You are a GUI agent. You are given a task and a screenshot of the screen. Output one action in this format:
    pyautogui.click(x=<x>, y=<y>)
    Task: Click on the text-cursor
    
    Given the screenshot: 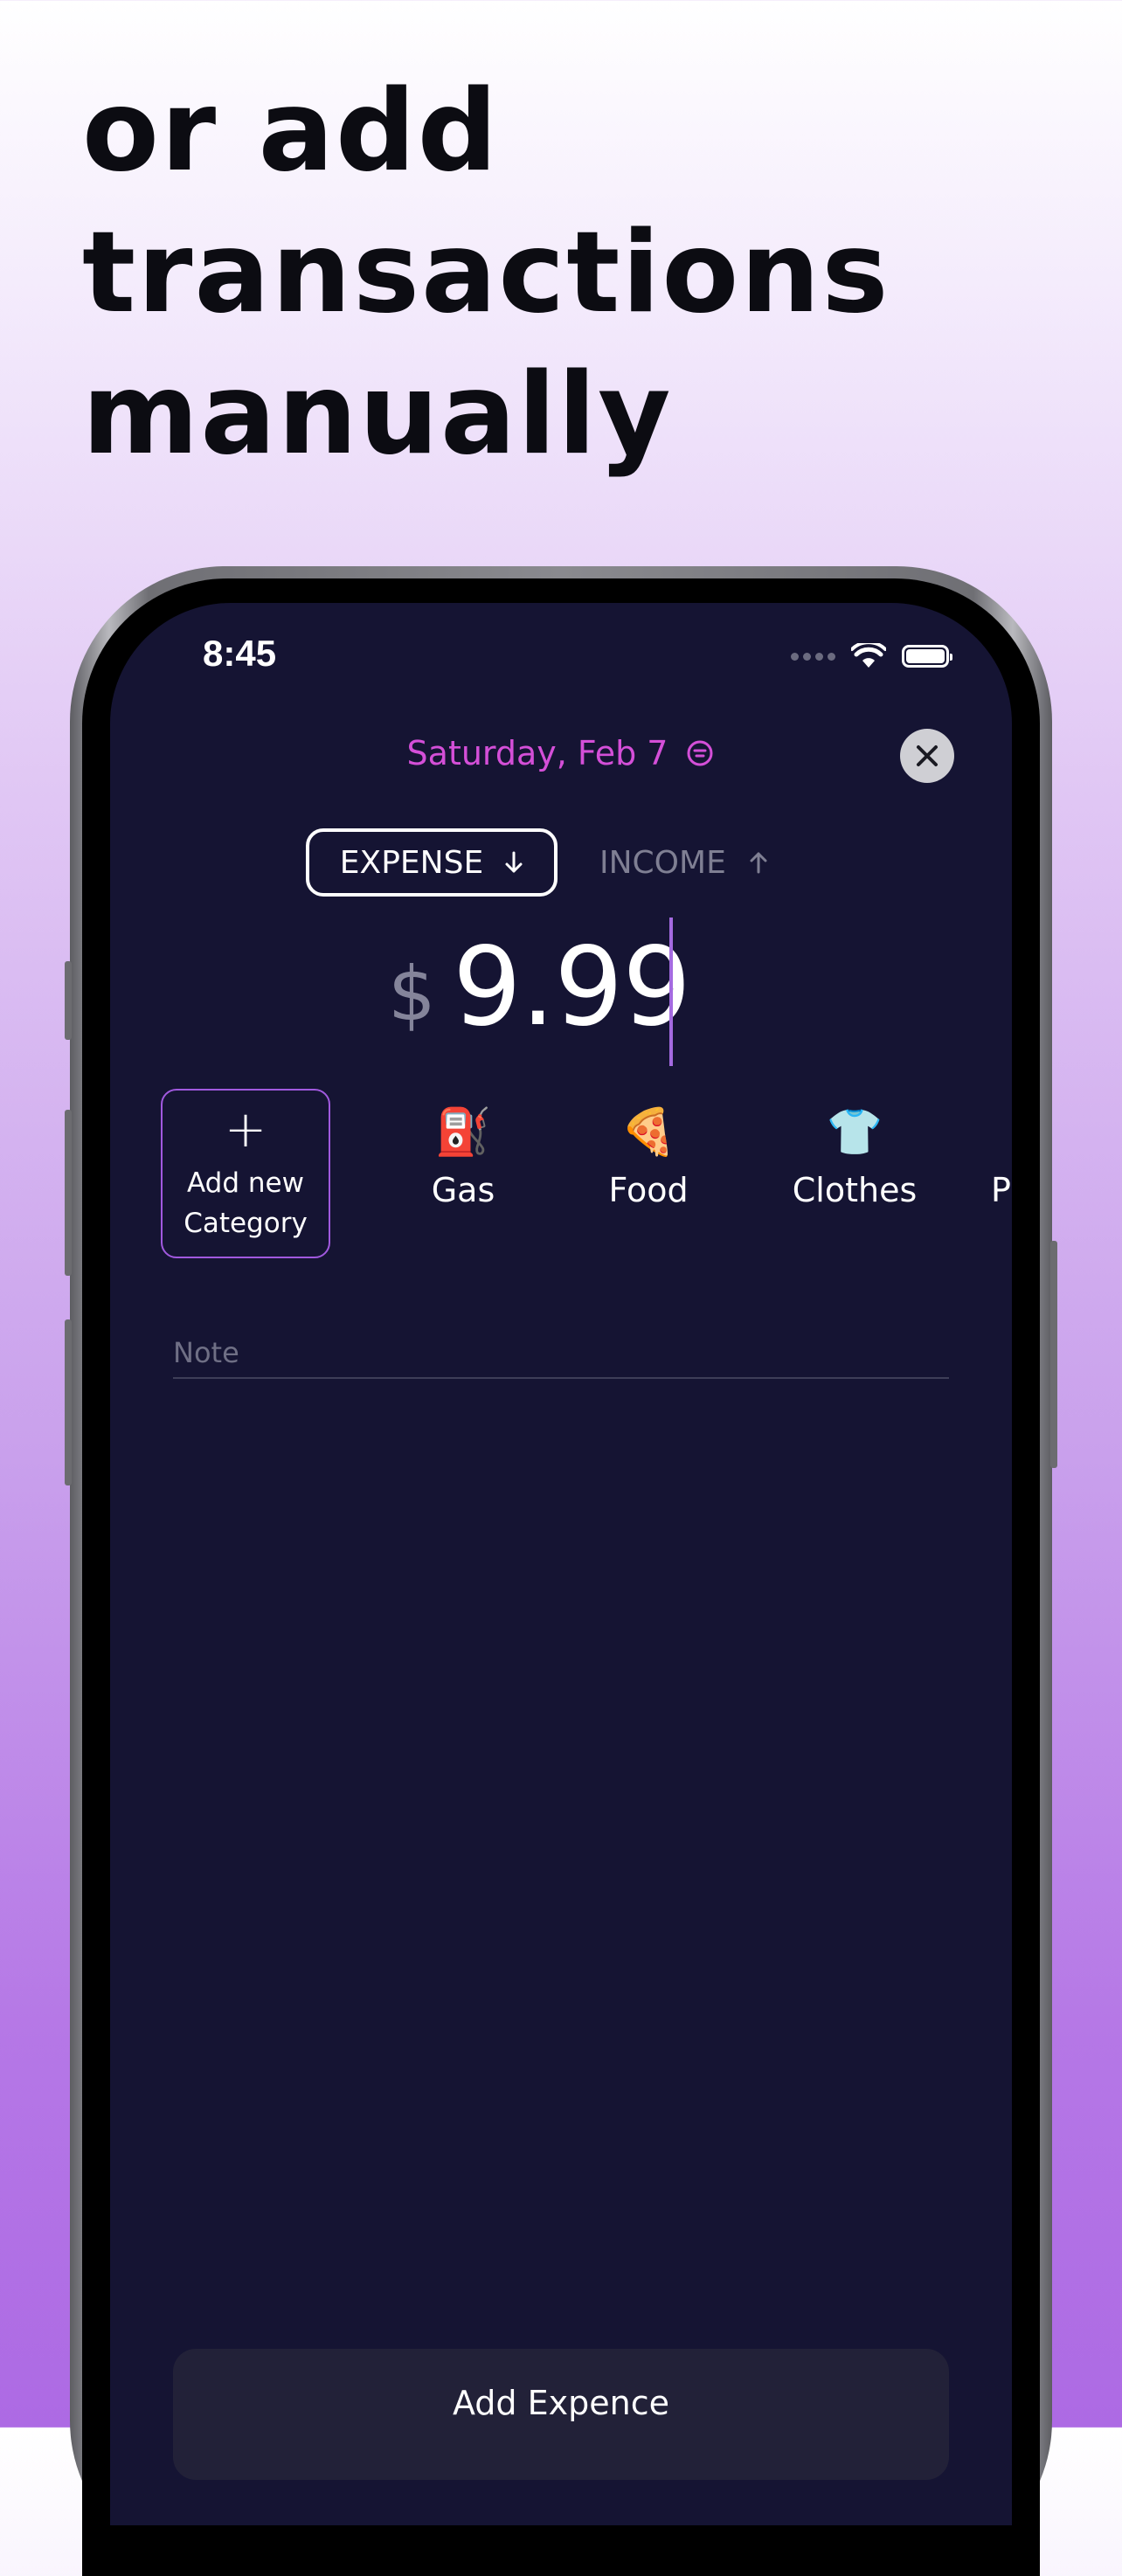 What is the action you would take?
    pyautogui.click(x=671, y=992)
    